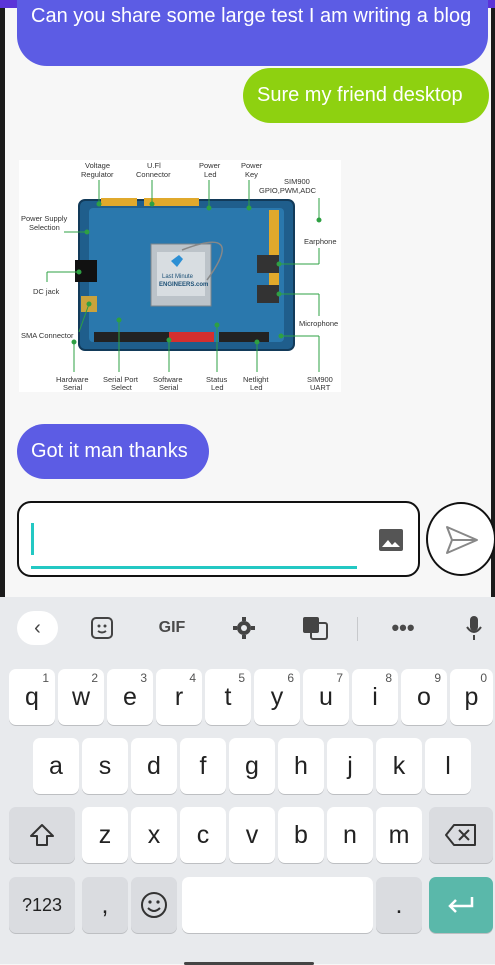 The height and width of the screenshot is (965, 495). I want to click on svg-text: Earphone, so click(320, 241).